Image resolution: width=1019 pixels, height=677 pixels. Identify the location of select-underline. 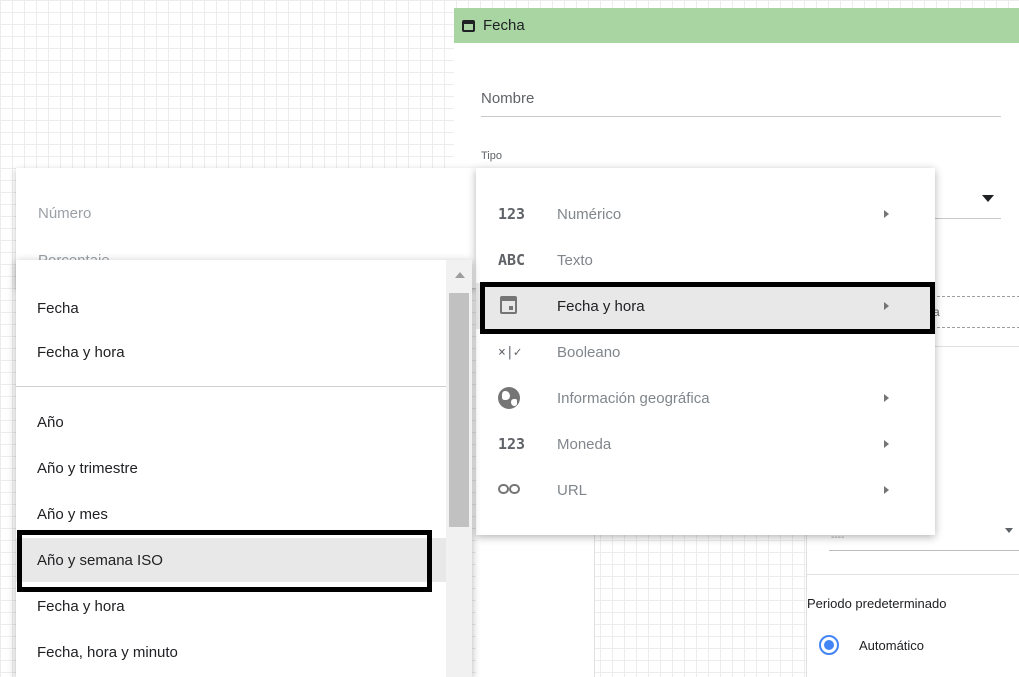
(924, 550).